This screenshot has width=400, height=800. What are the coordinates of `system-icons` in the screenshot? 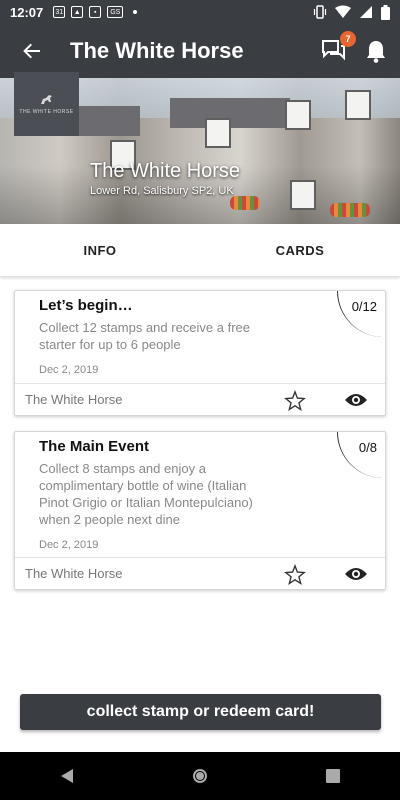 It's located at (351, 12).